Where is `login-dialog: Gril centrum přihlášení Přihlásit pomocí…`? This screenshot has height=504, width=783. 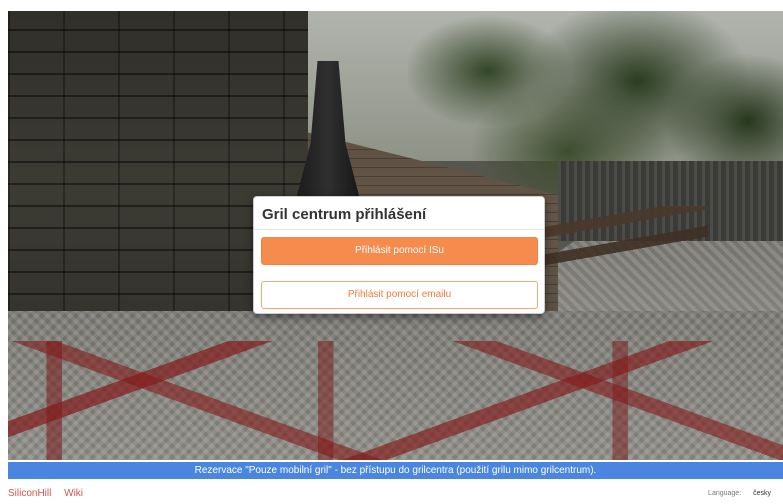
login-dialog: Gril centrum přihlášení Přihlásit pomocí… is located at coordinates (399, 255).